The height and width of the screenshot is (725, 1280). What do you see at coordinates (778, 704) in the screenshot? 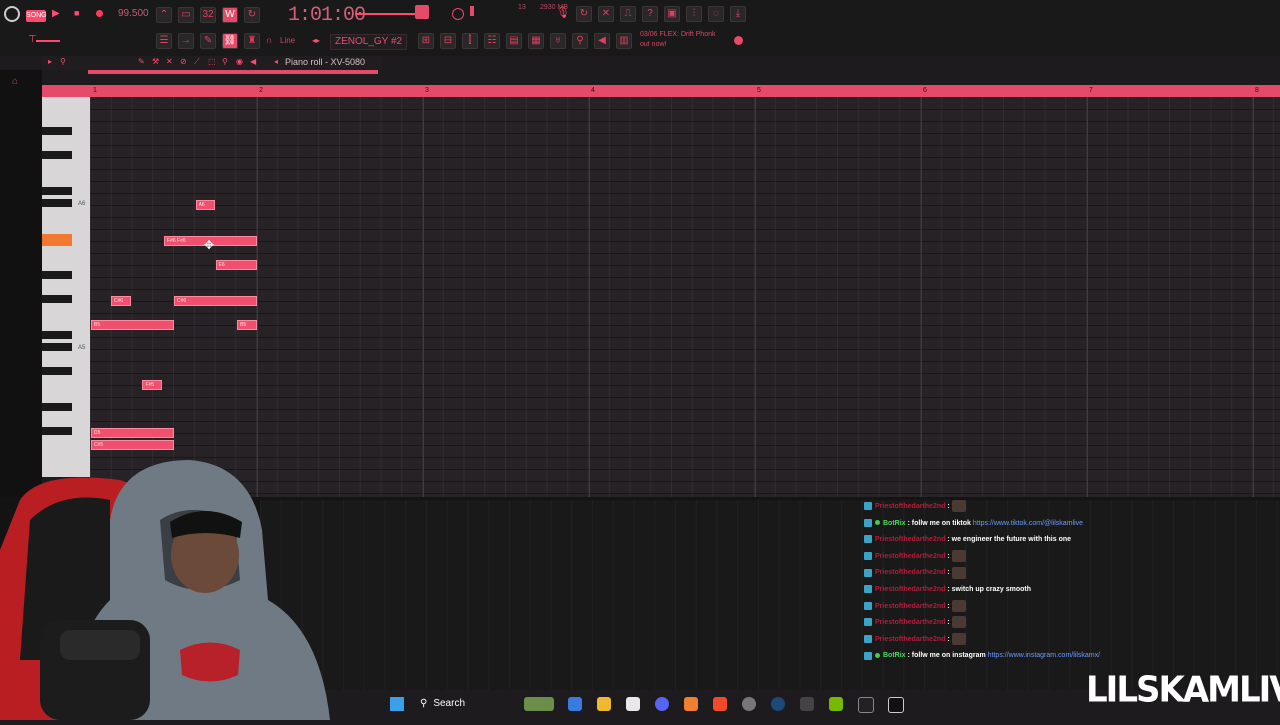
I see `steam-icon` at bounding box center [778, 704].